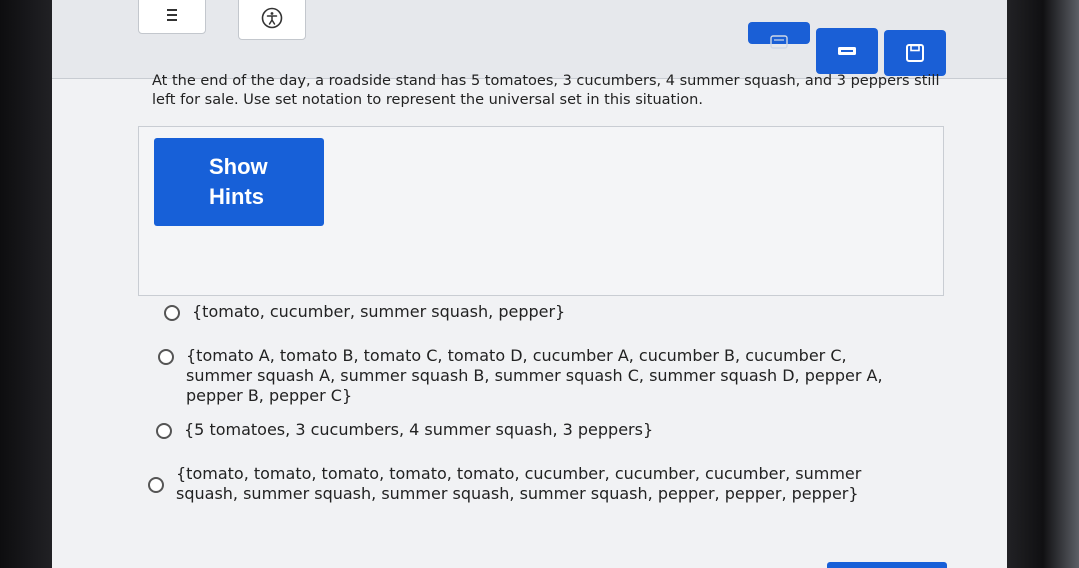 The image size is (1079, 568). I want to click on menu-button, so click(172, 17).